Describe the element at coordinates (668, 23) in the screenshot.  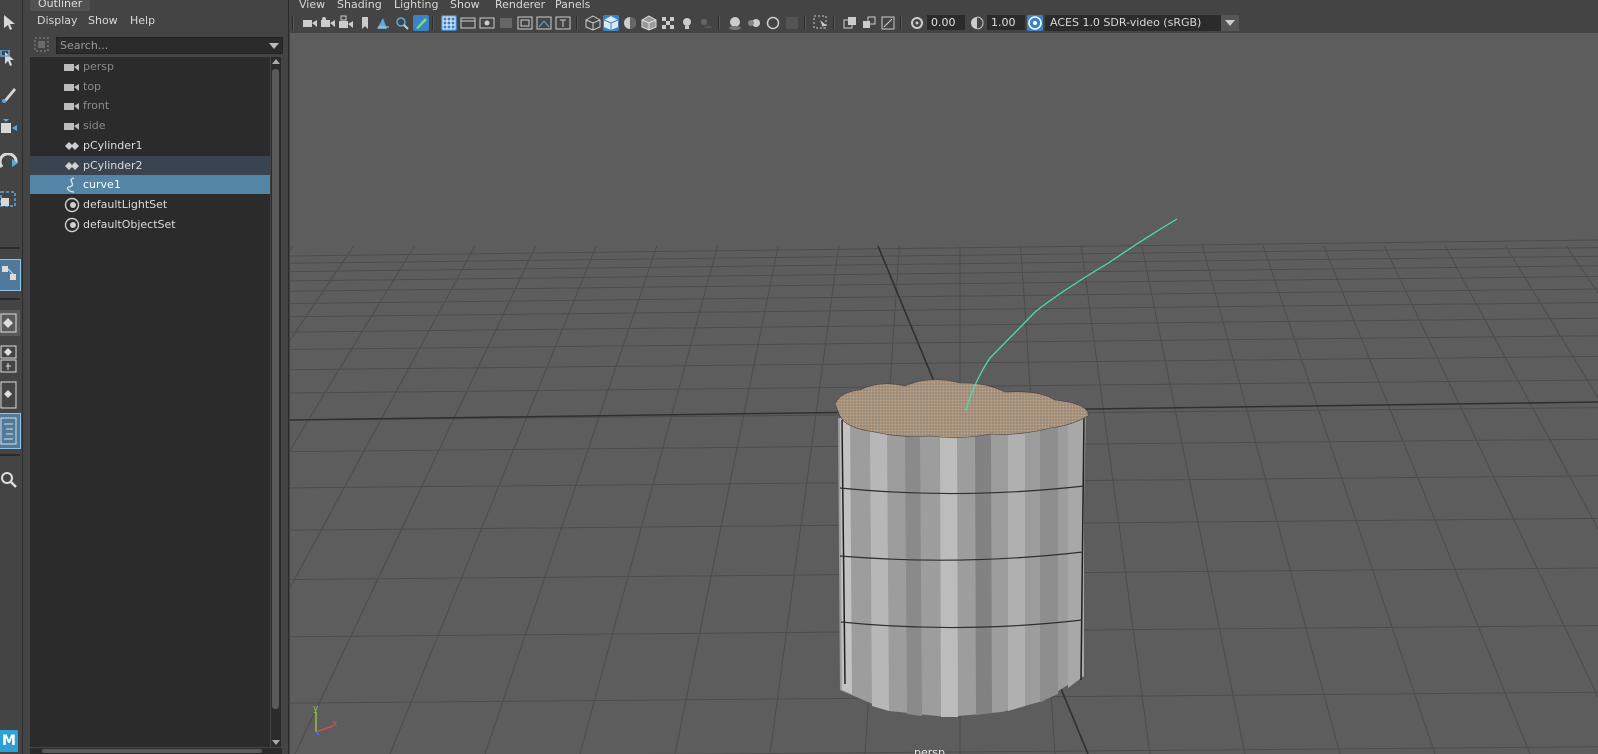
I see `textured-icon` at that location.